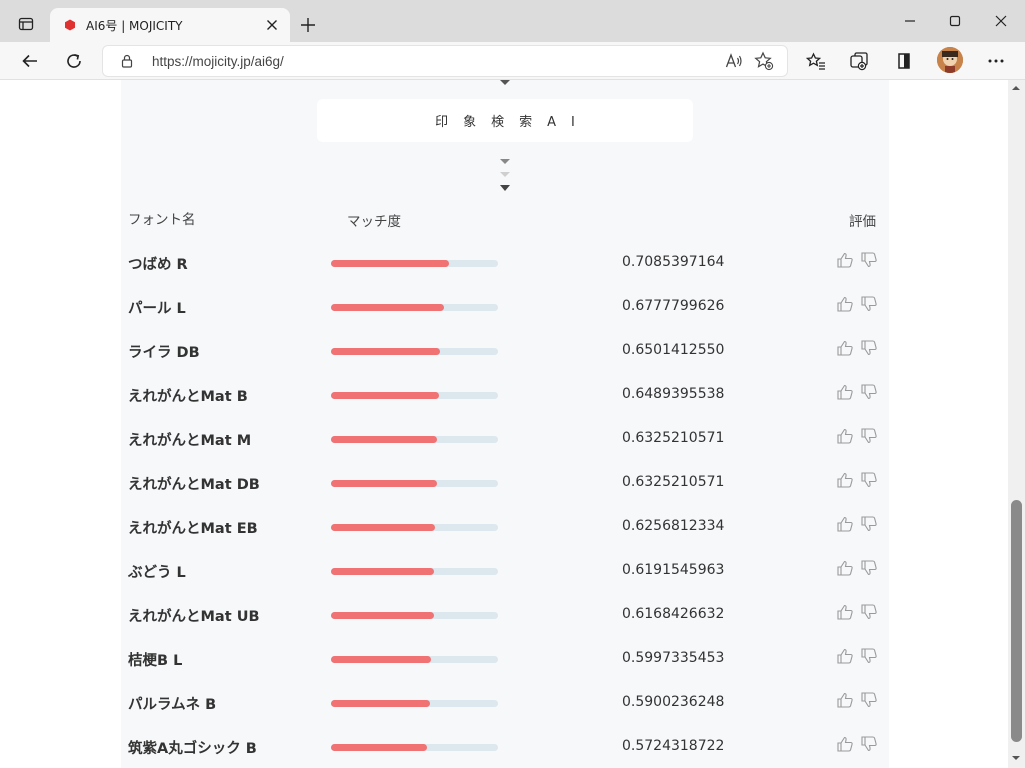 The image size is (1025, 768). Describe the element at coordinates (26, 24) in the screenshot. I see `tab-actions-button` at that location.